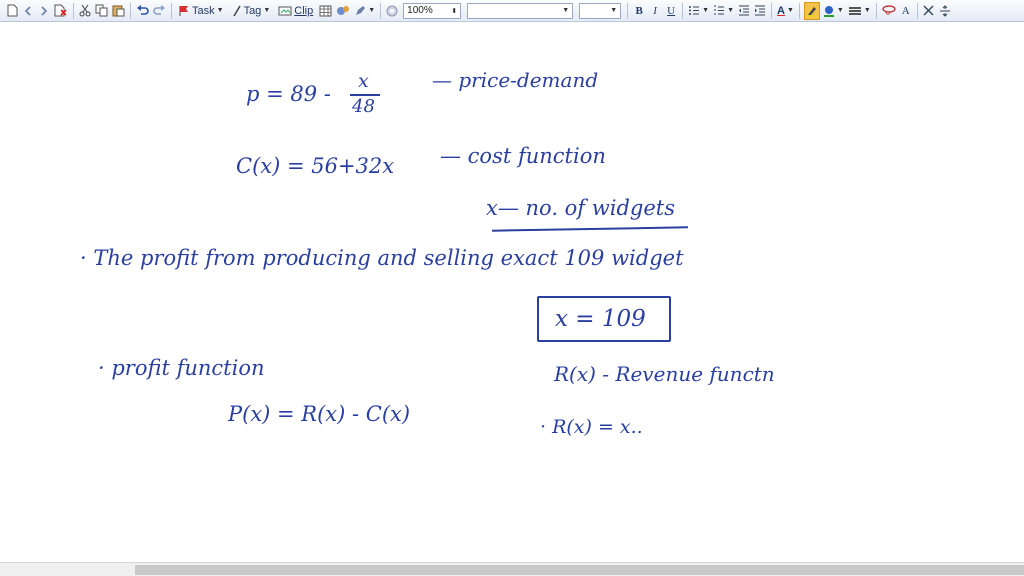 The width and height of the screenshot is (1024, 576). What do you see at coordinates (655, 11) in the screenshot?
I see `italic-button: I` at bounding box center [655, 11].